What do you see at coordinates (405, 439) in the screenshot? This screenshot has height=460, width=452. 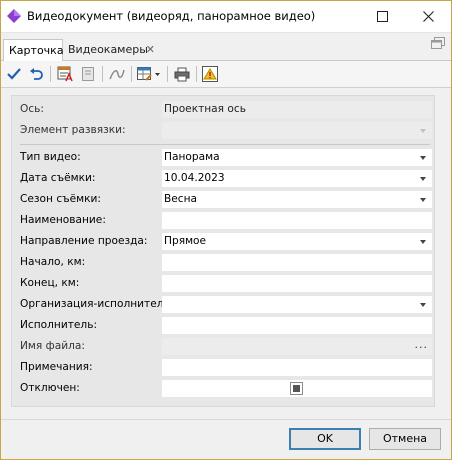 I see `cancel-button: Отмена` at bounding box center [405, 439].